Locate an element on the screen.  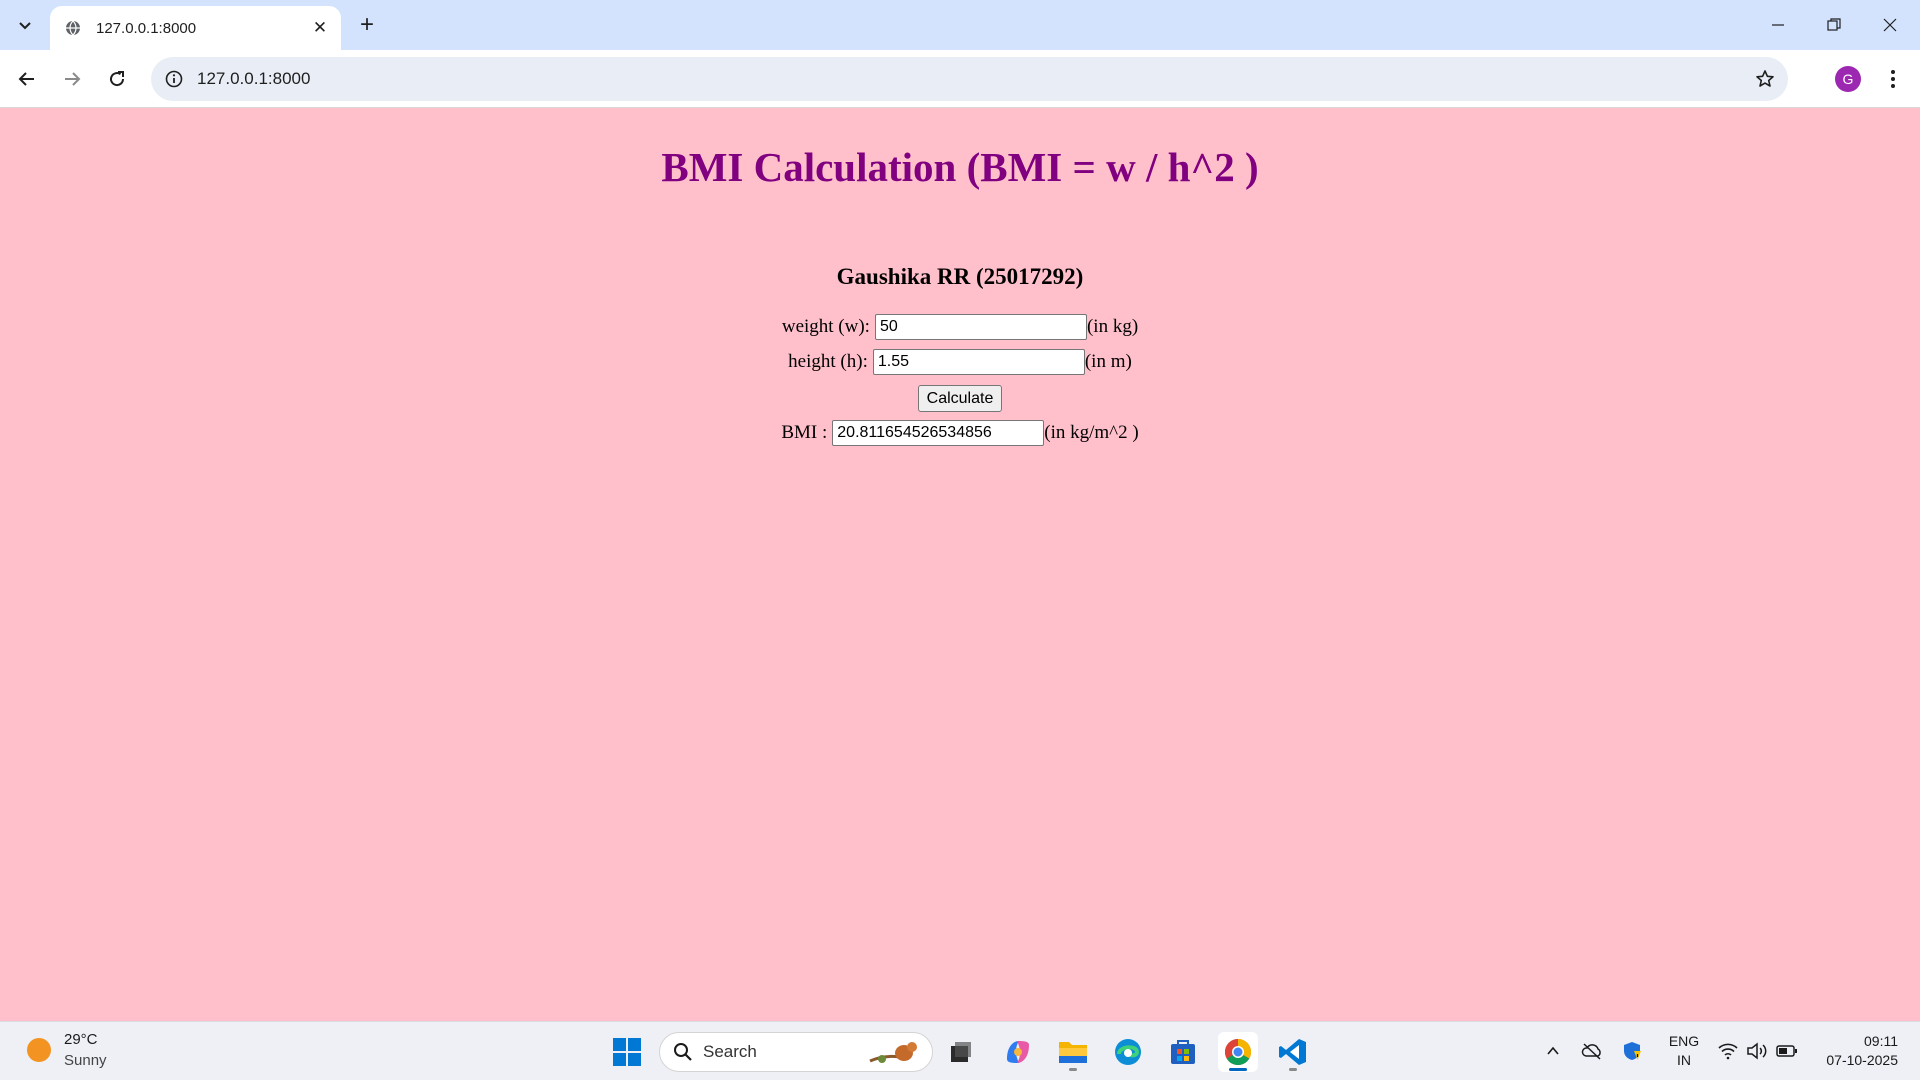
more-vertical-icon is located at coordinates (1893, 79).